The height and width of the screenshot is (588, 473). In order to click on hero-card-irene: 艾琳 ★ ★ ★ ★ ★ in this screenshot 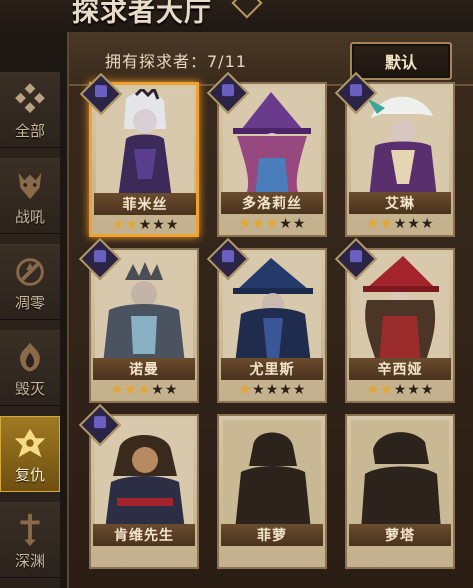, I will do `click(394, 154)`.